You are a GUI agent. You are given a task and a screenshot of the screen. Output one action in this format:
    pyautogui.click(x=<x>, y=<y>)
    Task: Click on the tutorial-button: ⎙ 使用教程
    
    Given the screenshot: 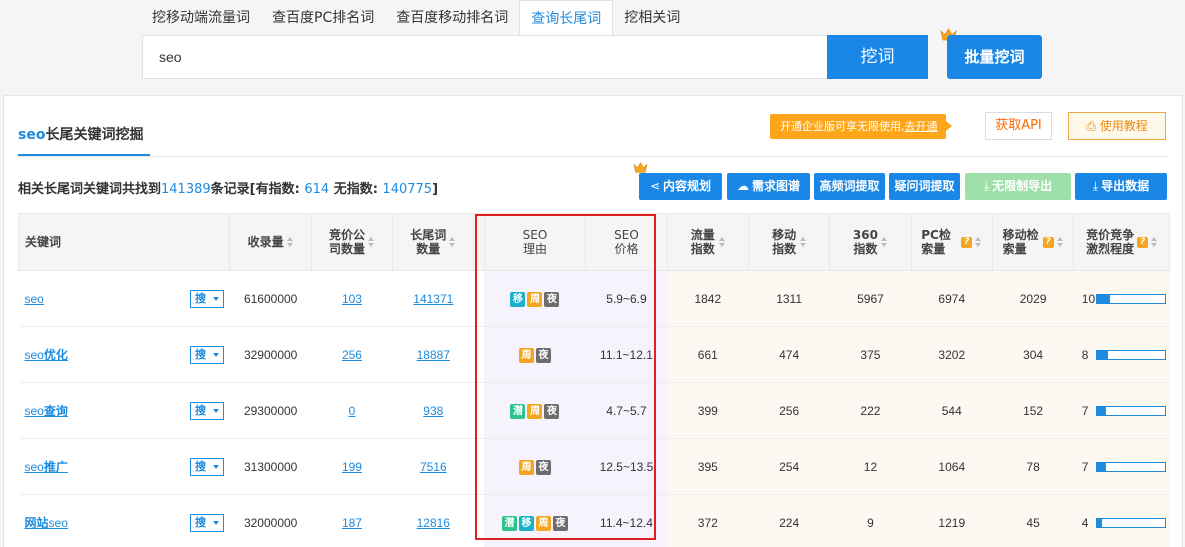 What is the action you would take?
    pyautogui.click(x=1117, y=126)
    